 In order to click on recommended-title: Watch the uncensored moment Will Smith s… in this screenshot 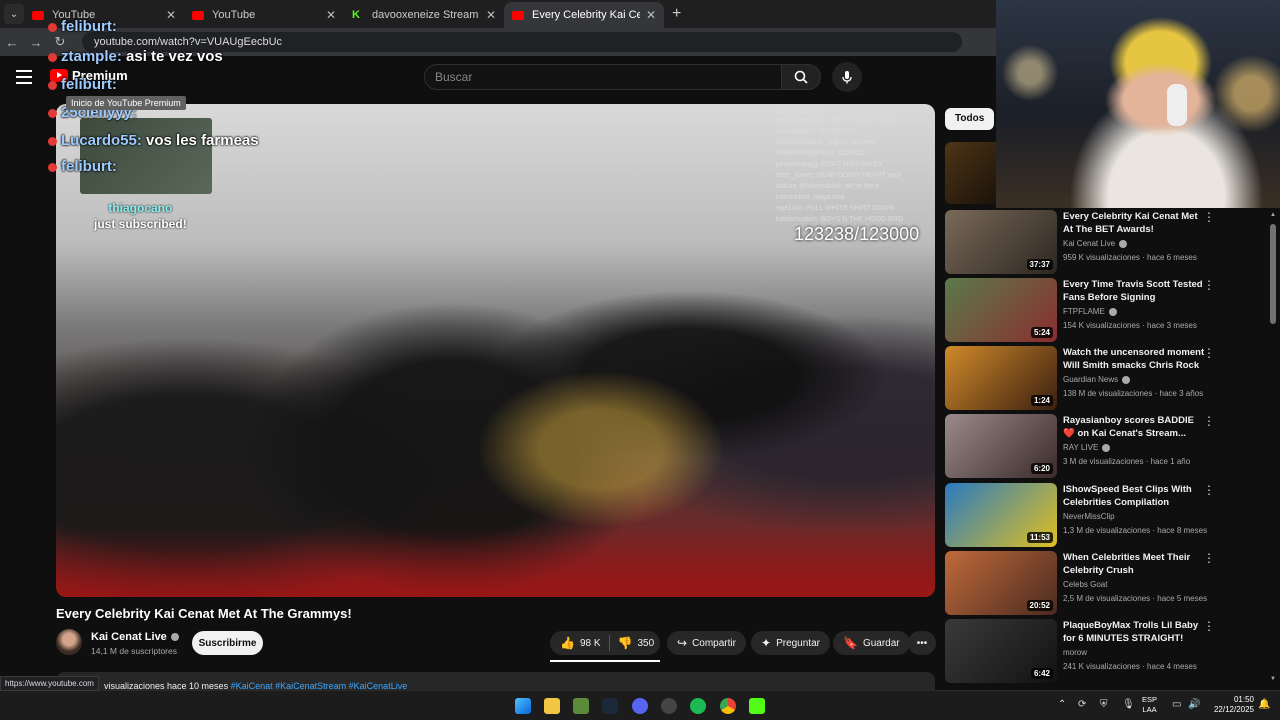, I will do `click(1134, 359)`.